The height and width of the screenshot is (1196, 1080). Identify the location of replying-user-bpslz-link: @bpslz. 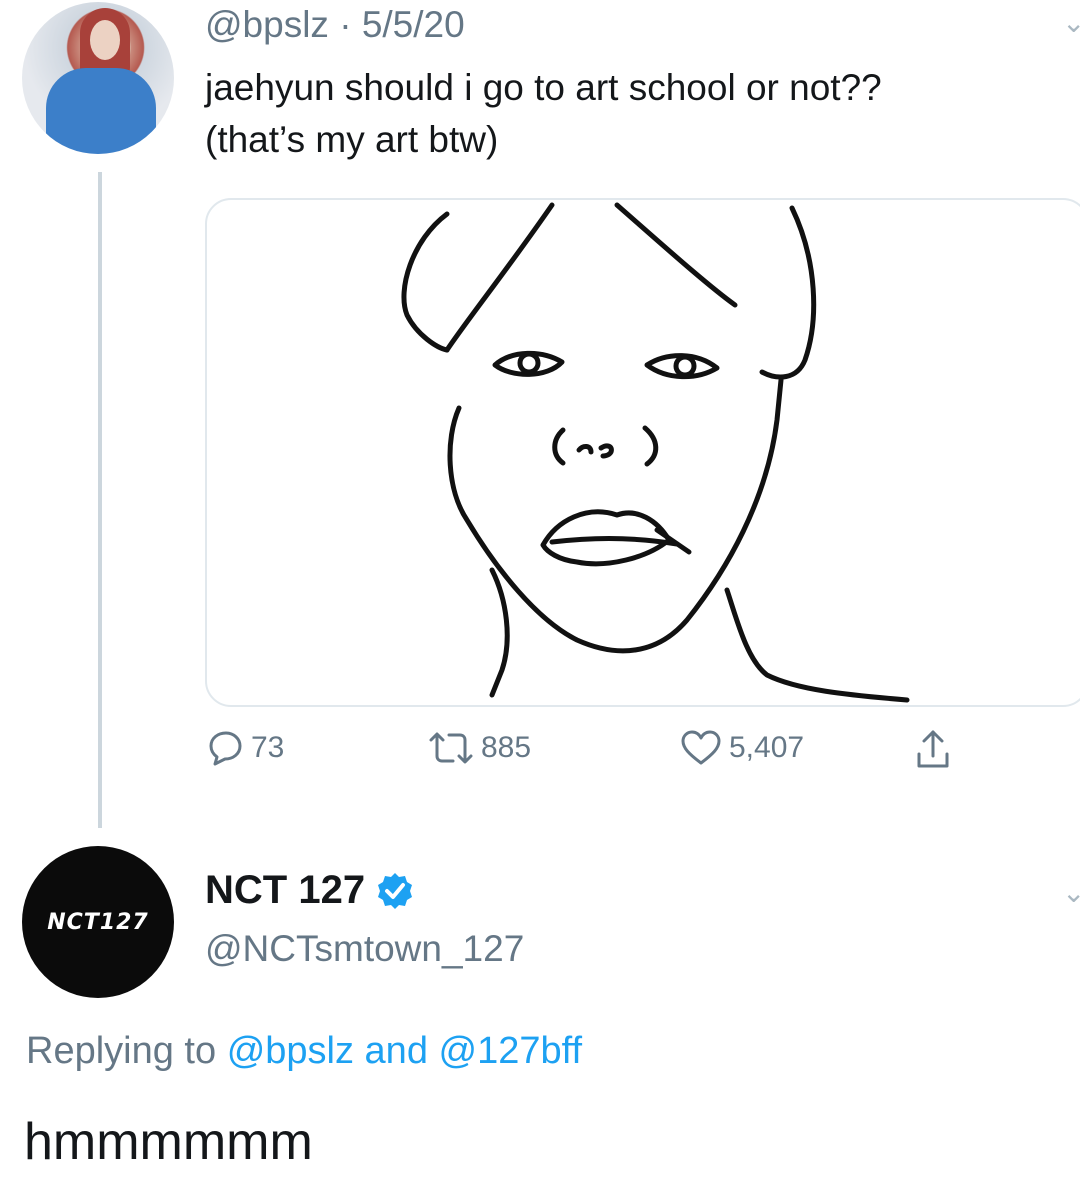
(290, 1051).